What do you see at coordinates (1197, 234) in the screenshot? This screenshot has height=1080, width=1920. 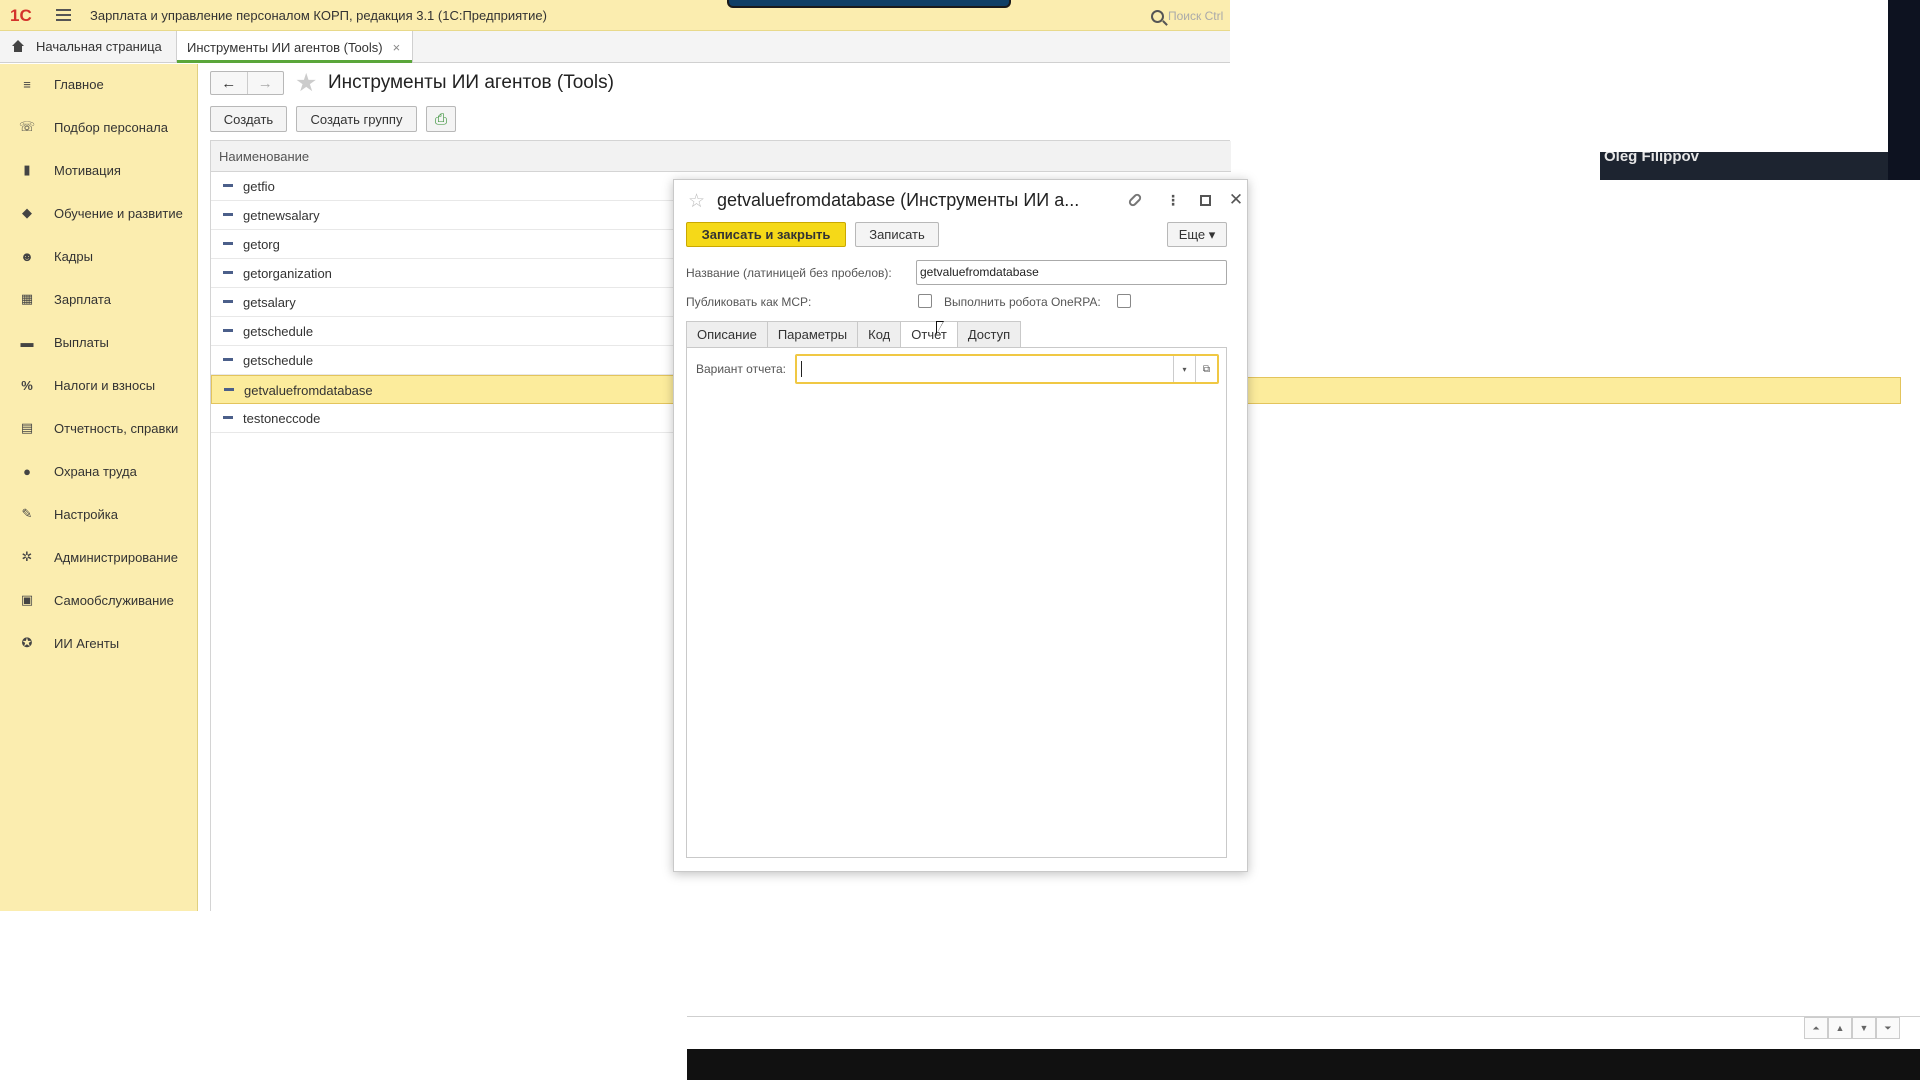 I see `more-button: Еще ▾` at bounding box center [1197, 234].